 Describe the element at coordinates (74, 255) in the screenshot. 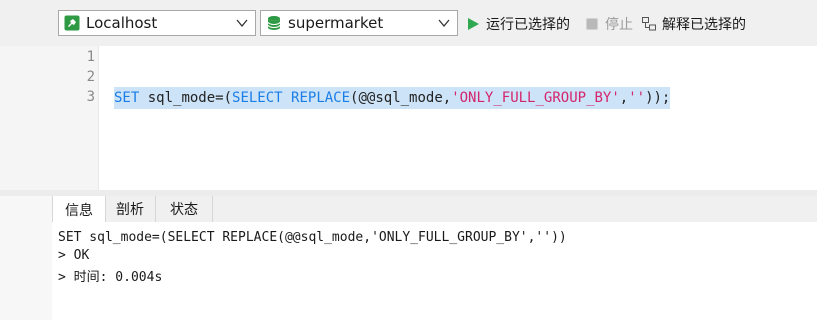

I see `message-line: > OK` at that location.